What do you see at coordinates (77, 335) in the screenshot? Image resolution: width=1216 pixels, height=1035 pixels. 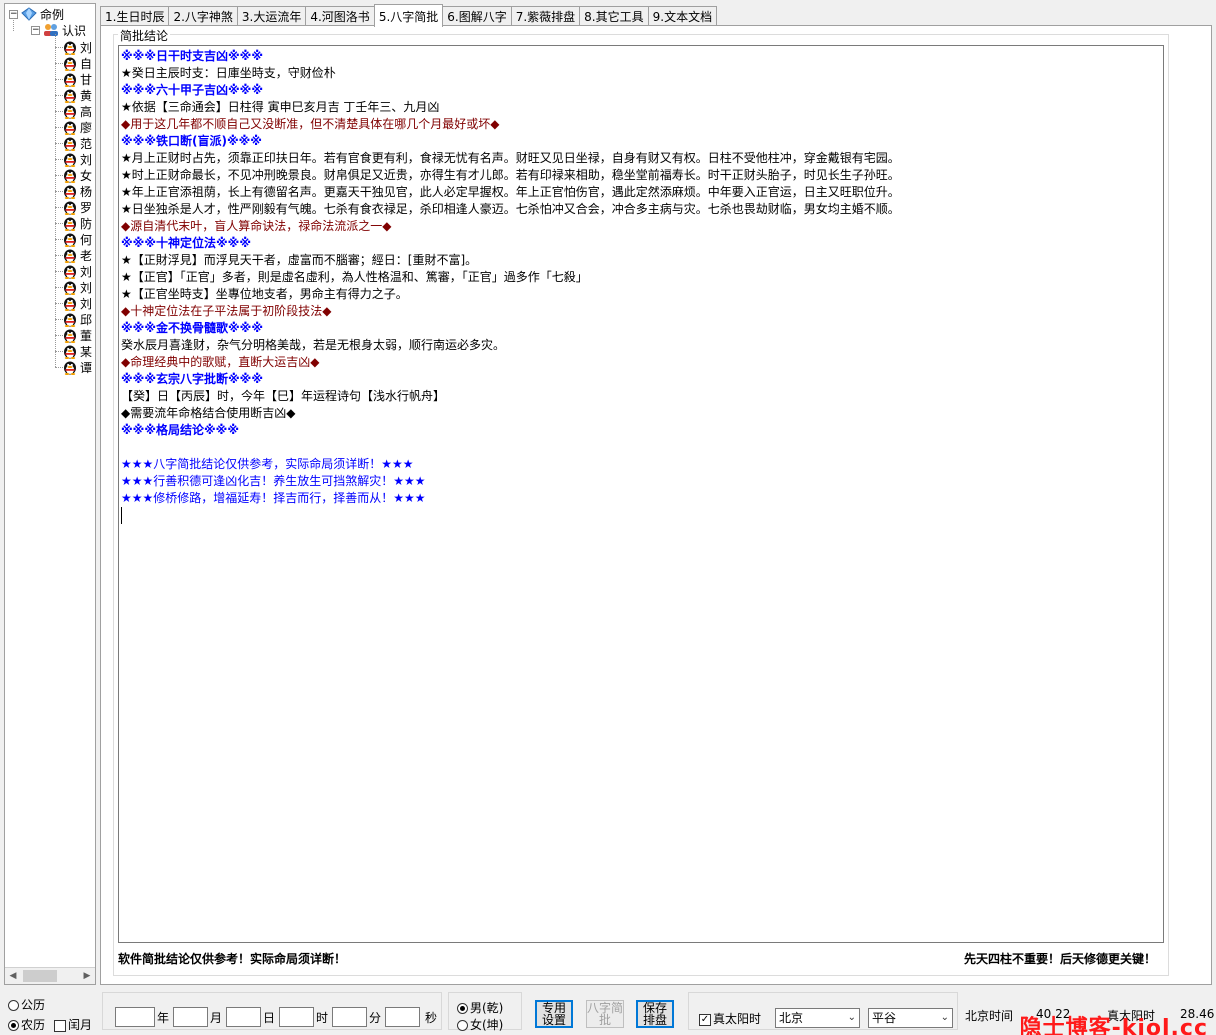 I see `tree-item: 董` at bounding box center [77, 335].